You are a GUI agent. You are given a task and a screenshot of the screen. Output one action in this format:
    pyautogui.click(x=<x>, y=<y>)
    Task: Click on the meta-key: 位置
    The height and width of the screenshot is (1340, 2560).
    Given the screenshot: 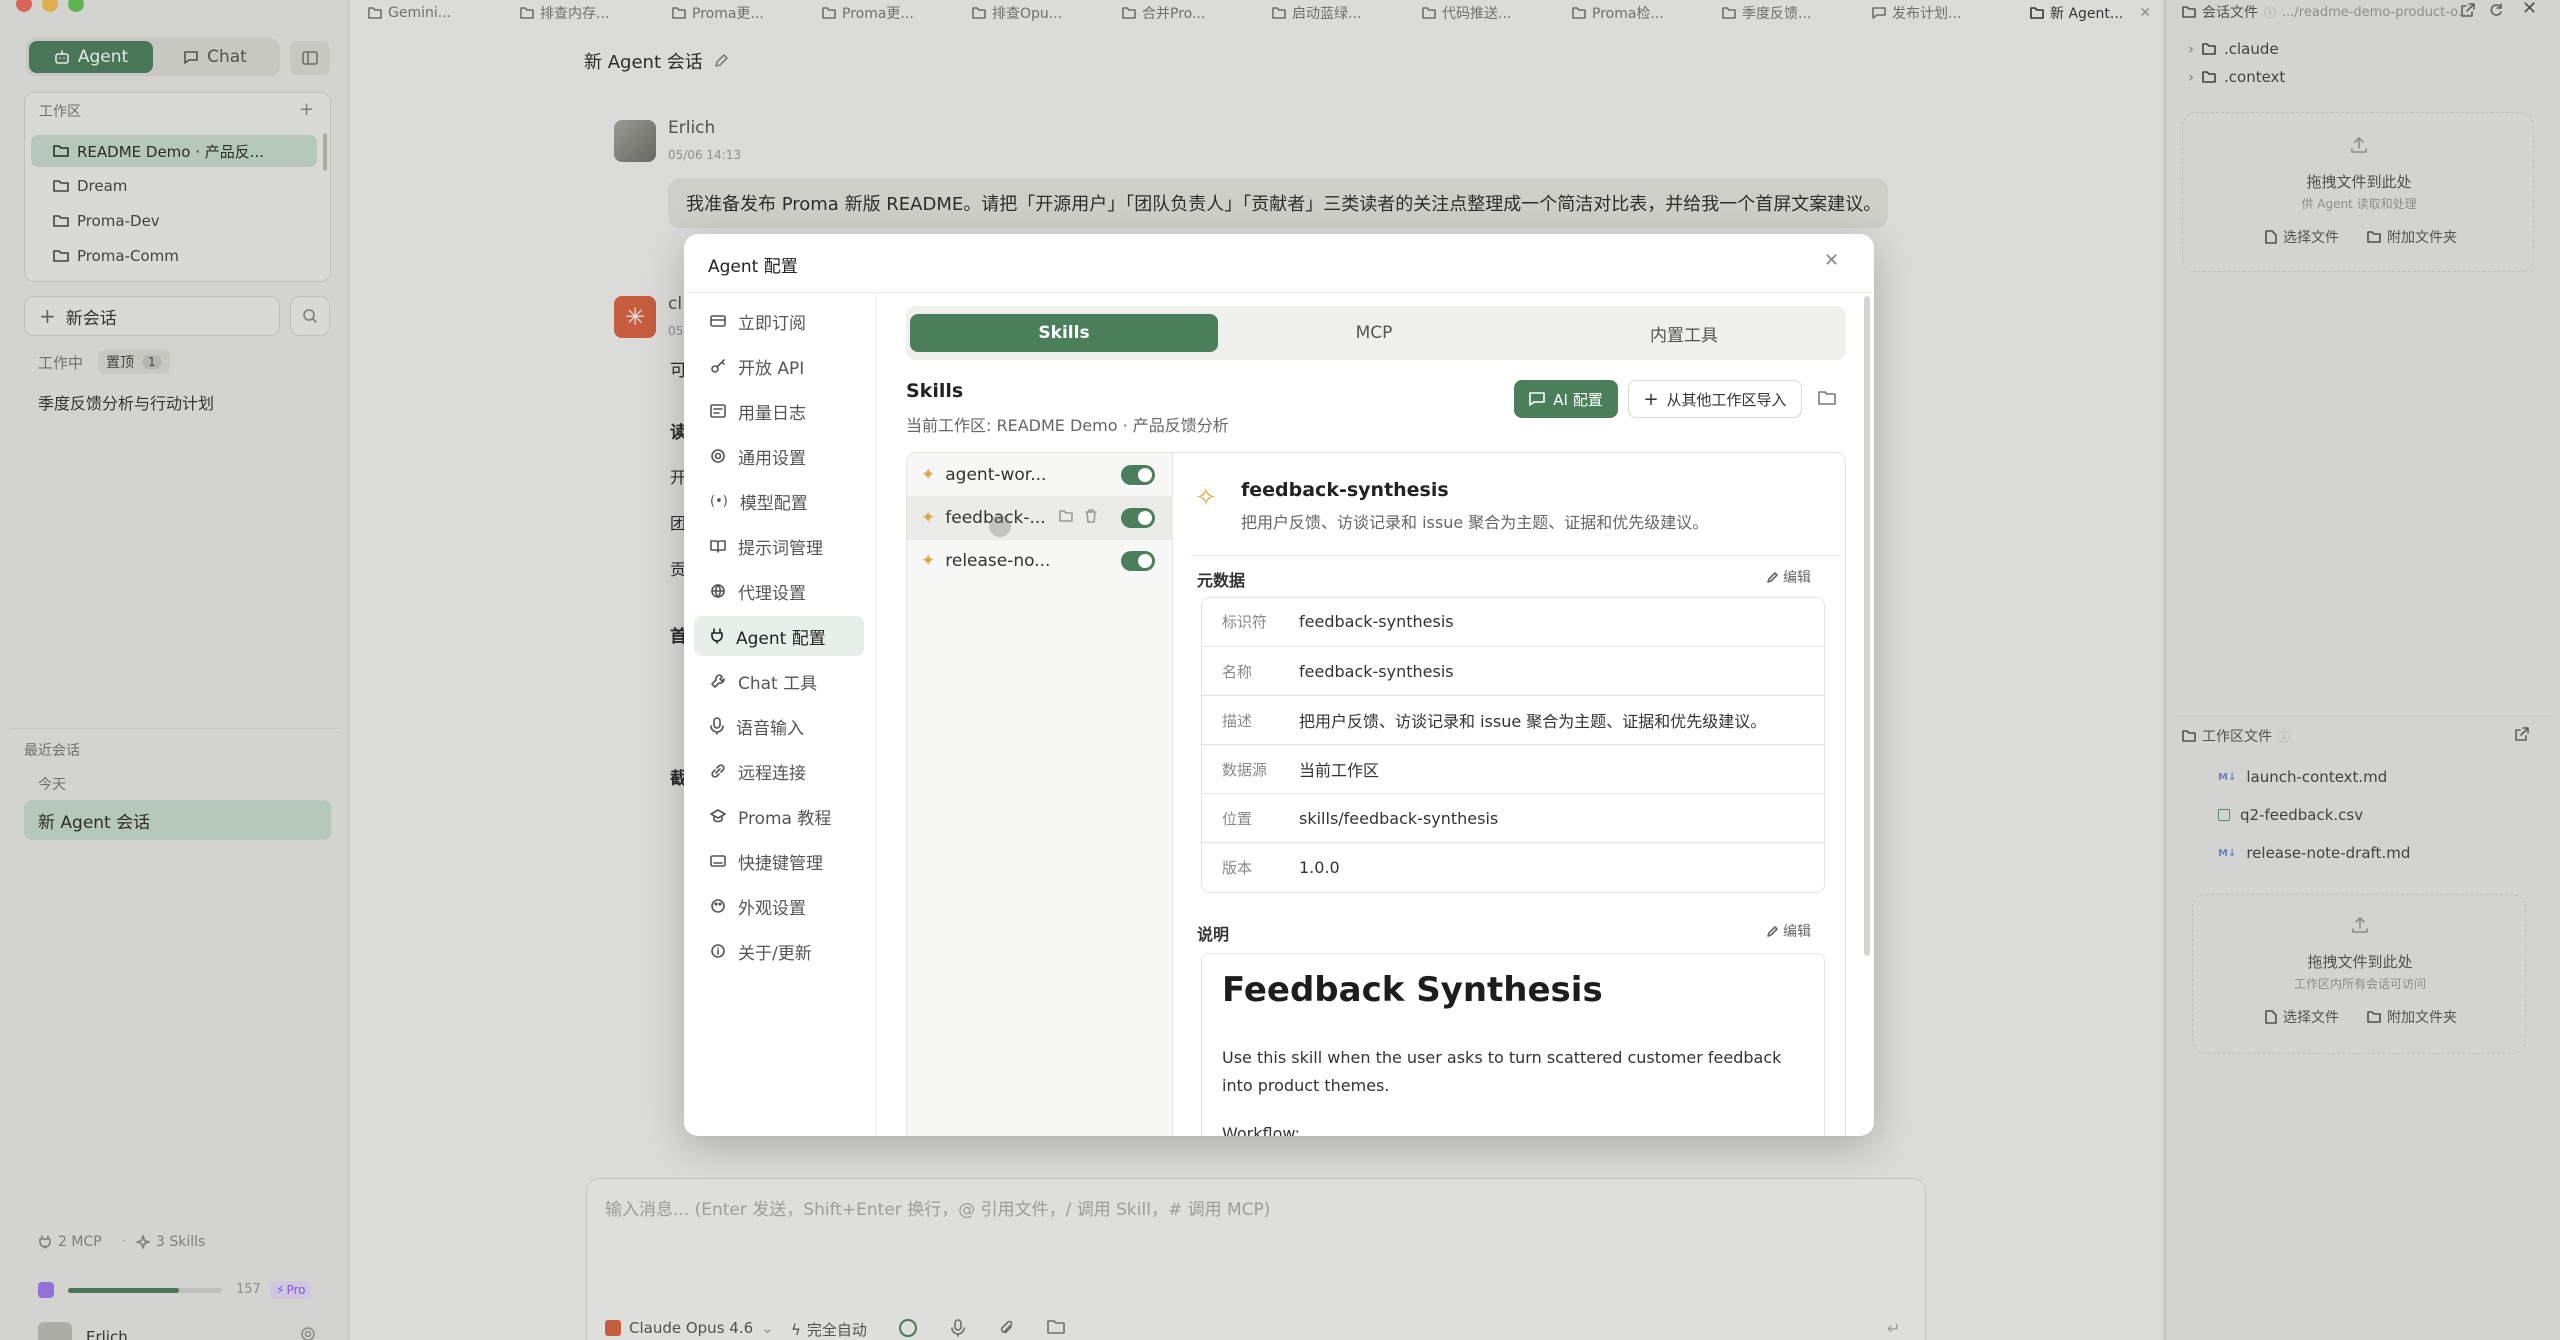 What is the action you would take?
    pyautogui.click(x=1237, y=818)
    